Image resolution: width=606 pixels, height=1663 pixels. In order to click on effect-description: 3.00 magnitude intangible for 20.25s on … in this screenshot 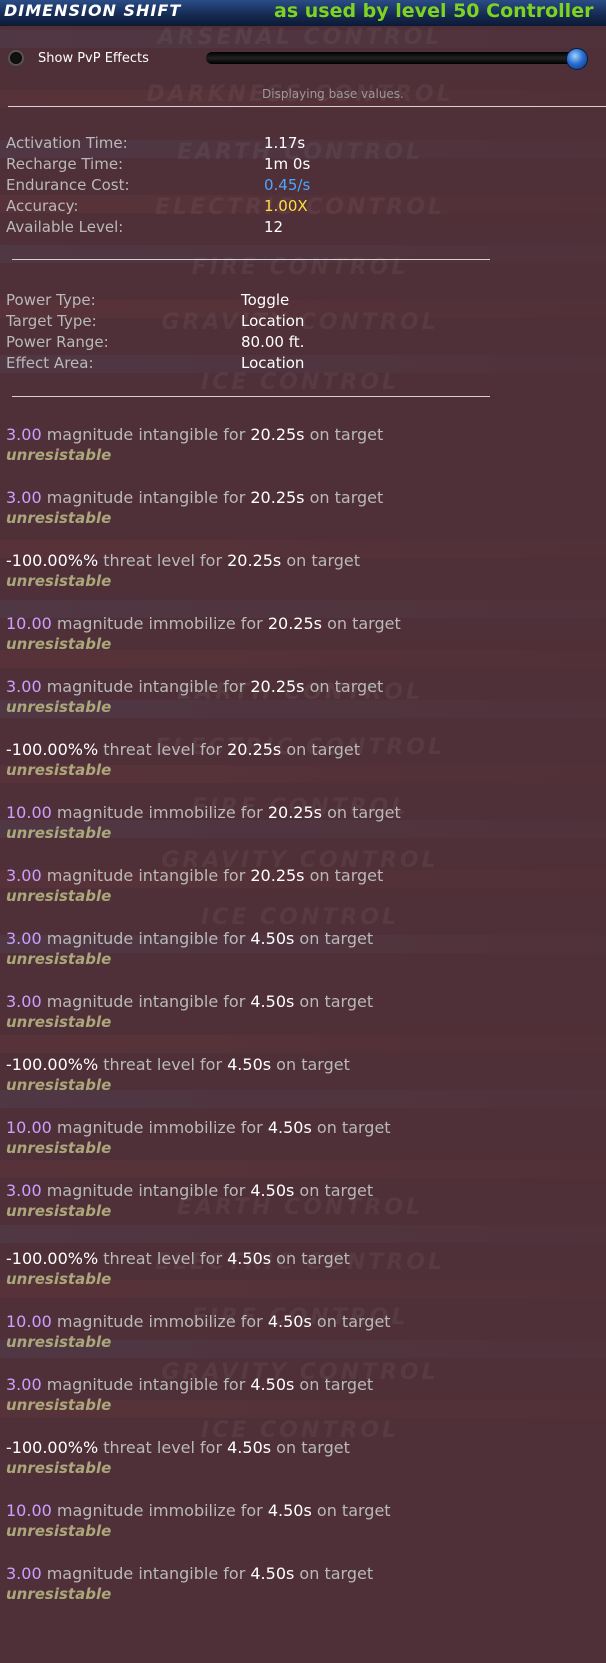, I will do `click(194, 497)`.